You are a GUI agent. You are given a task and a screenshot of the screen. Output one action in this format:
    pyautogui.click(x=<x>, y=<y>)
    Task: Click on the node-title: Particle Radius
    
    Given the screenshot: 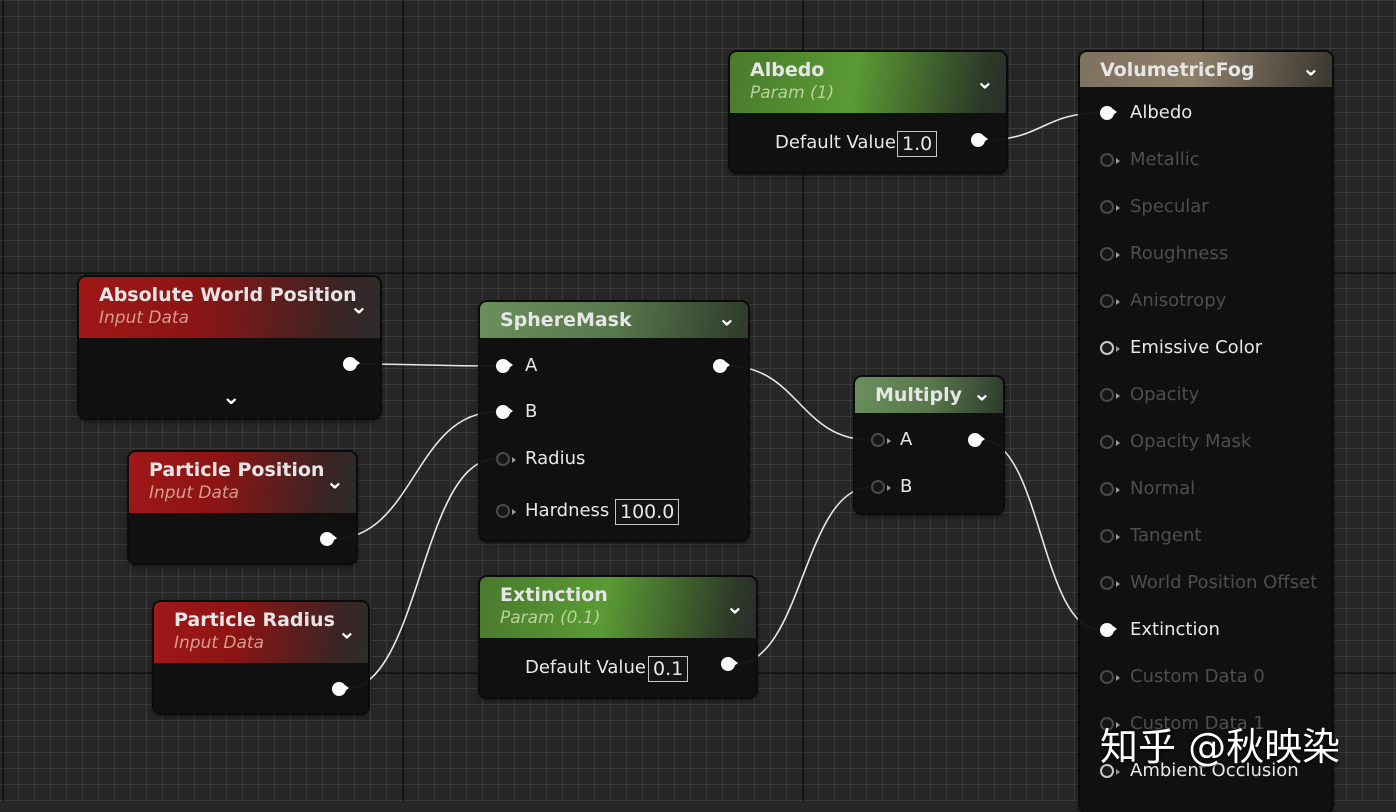 What is the action you would take?
    pyautogui.click(x=254, y=620)
    